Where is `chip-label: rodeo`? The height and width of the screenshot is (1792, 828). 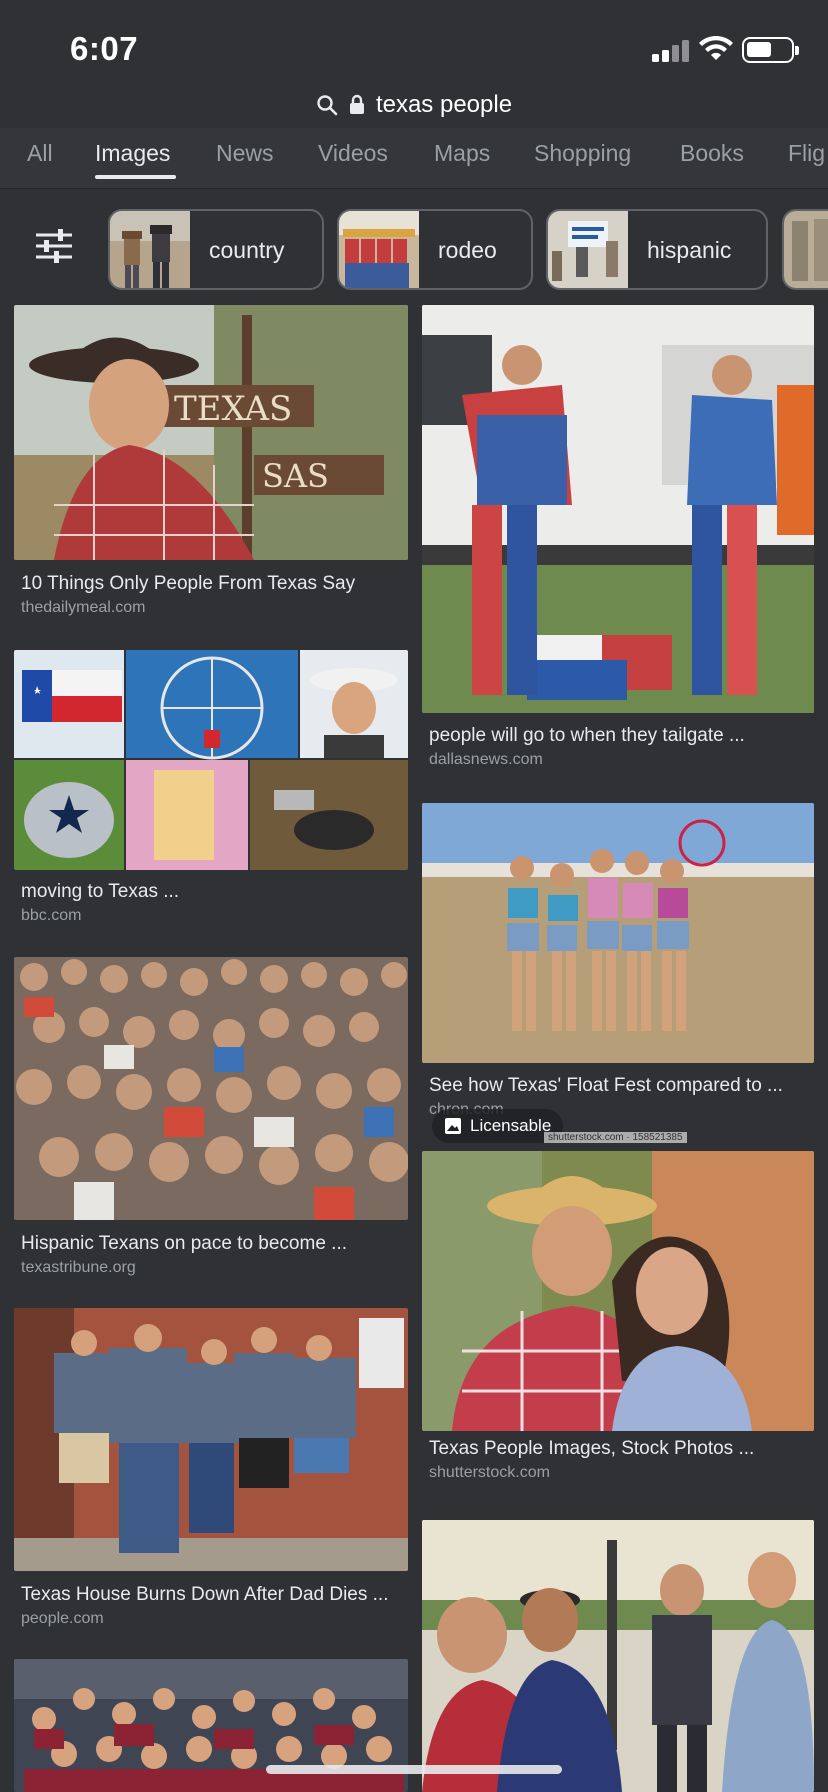 chip-label: rodeo is located at coordinates (467, 250).